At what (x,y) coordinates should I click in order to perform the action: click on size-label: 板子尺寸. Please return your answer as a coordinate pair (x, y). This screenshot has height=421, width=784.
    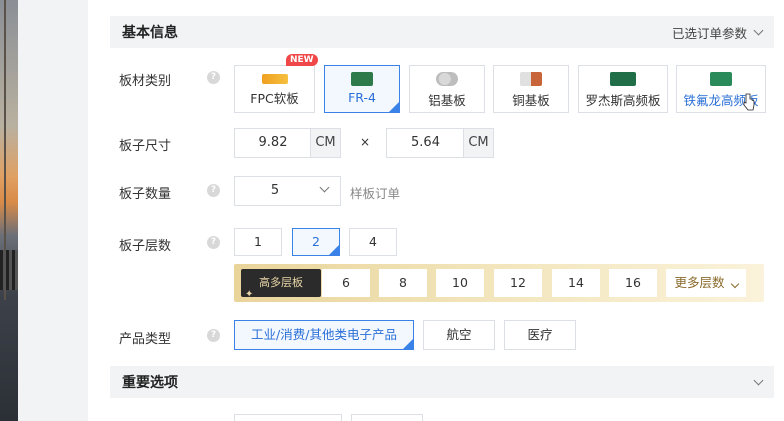
    Looking at the image, I should click on (145, 146).